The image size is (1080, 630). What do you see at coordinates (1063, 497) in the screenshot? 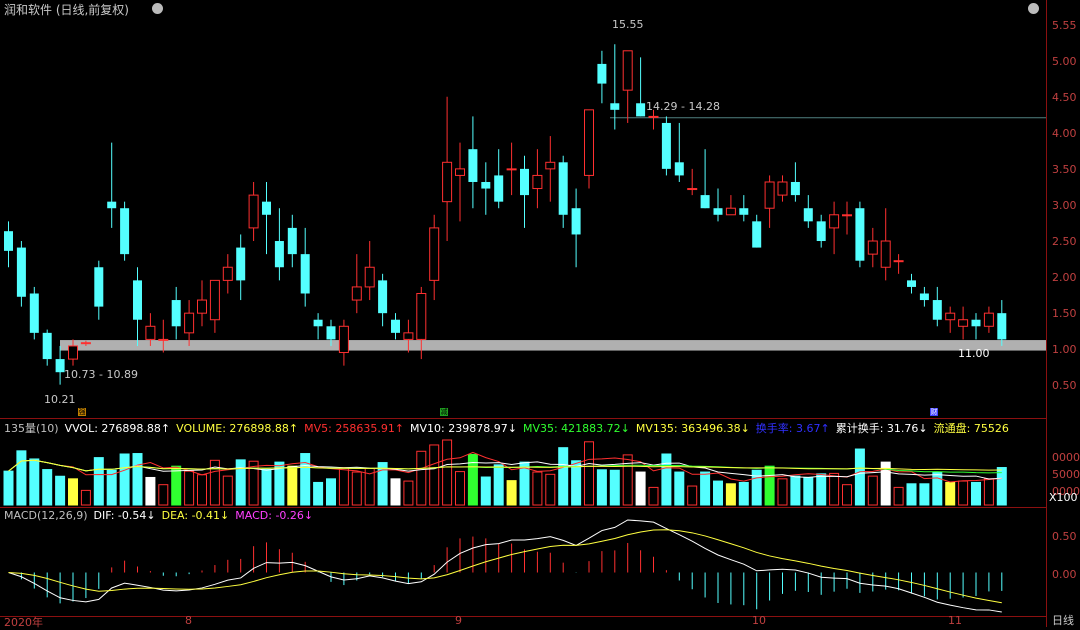
I see `volume-unit-label: X100` at bounding box center [1063, 497].